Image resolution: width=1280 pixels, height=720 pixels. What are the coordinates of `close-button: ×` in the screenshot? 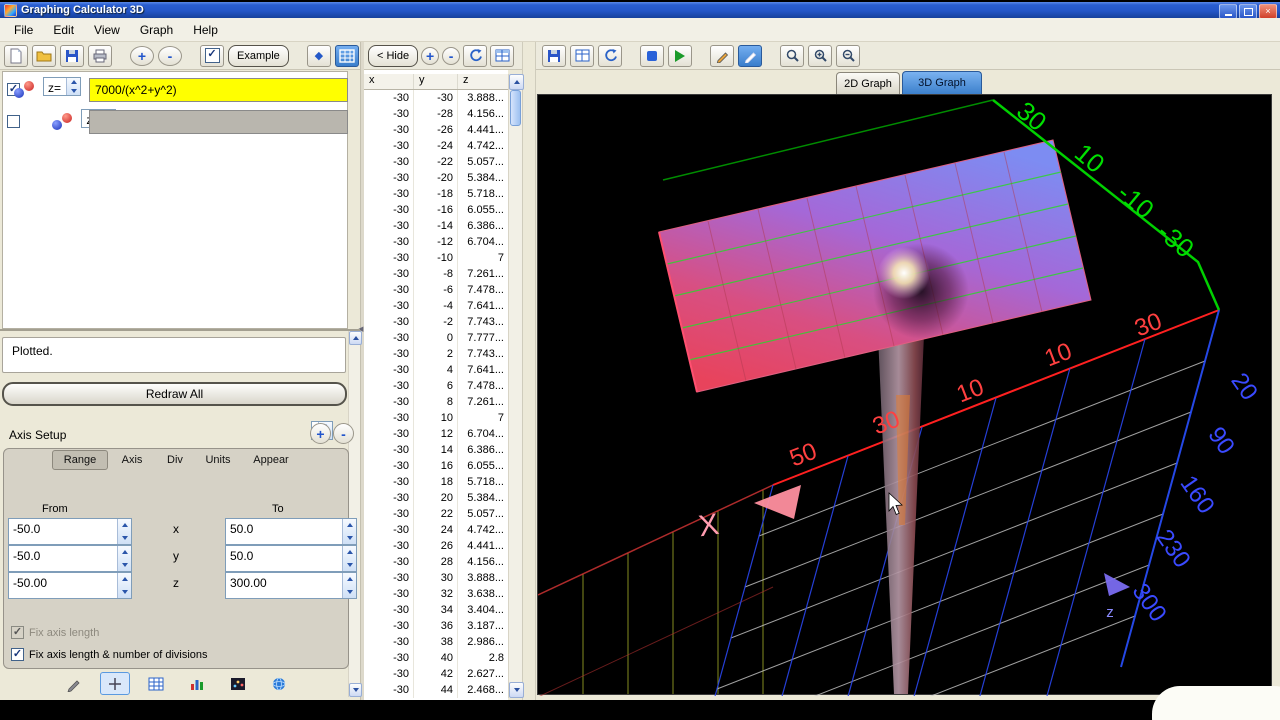 It's located at (1268, 11).